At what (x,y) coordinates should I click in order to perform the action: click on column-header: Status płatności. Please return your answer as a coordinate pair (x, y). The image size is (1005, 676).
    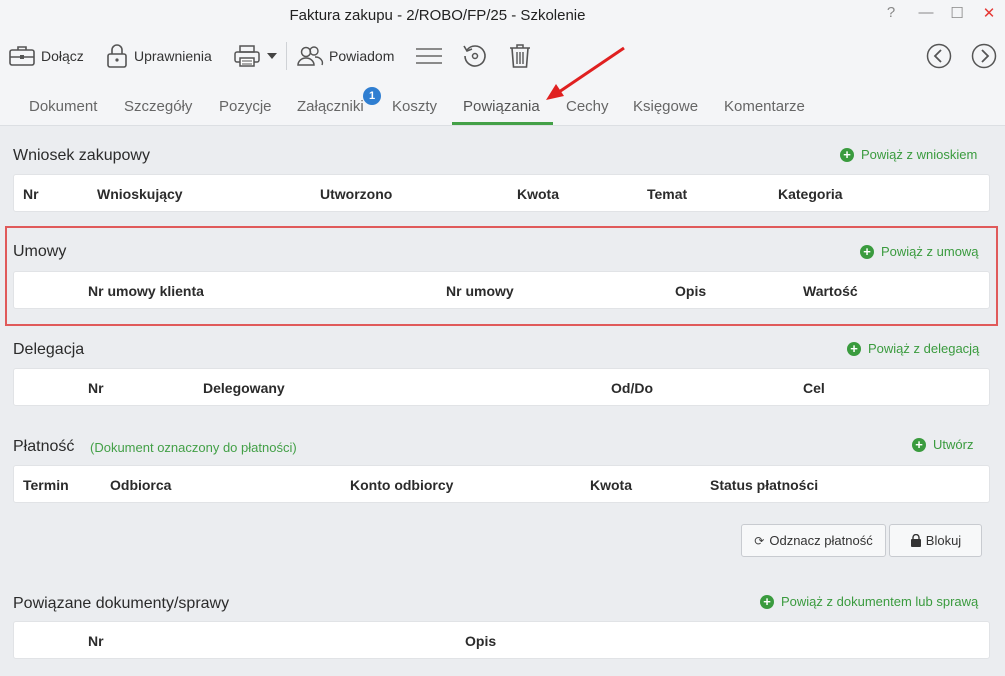
    Looking at the image, I should click on (764, 485).